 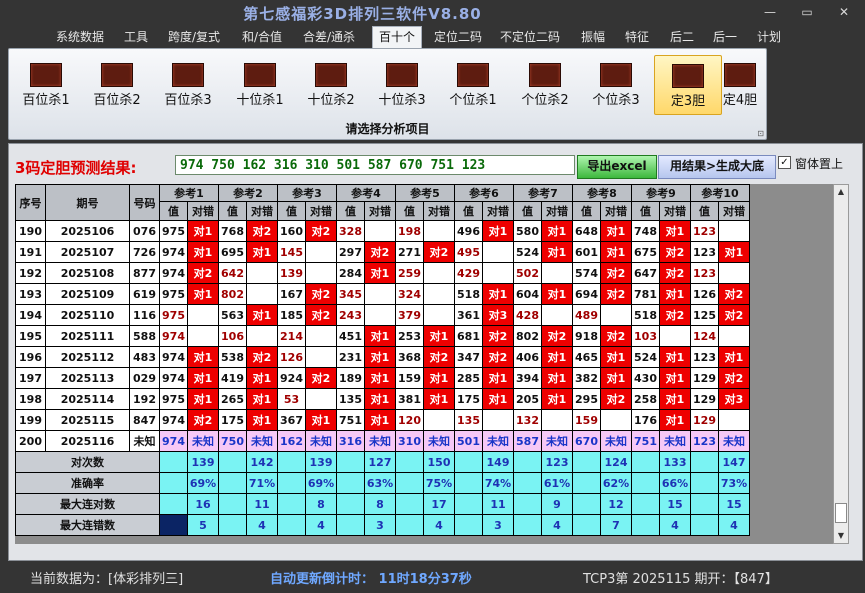 I want to click on ribbon-button-5: 十位杀3, so click(x=402, y=84).